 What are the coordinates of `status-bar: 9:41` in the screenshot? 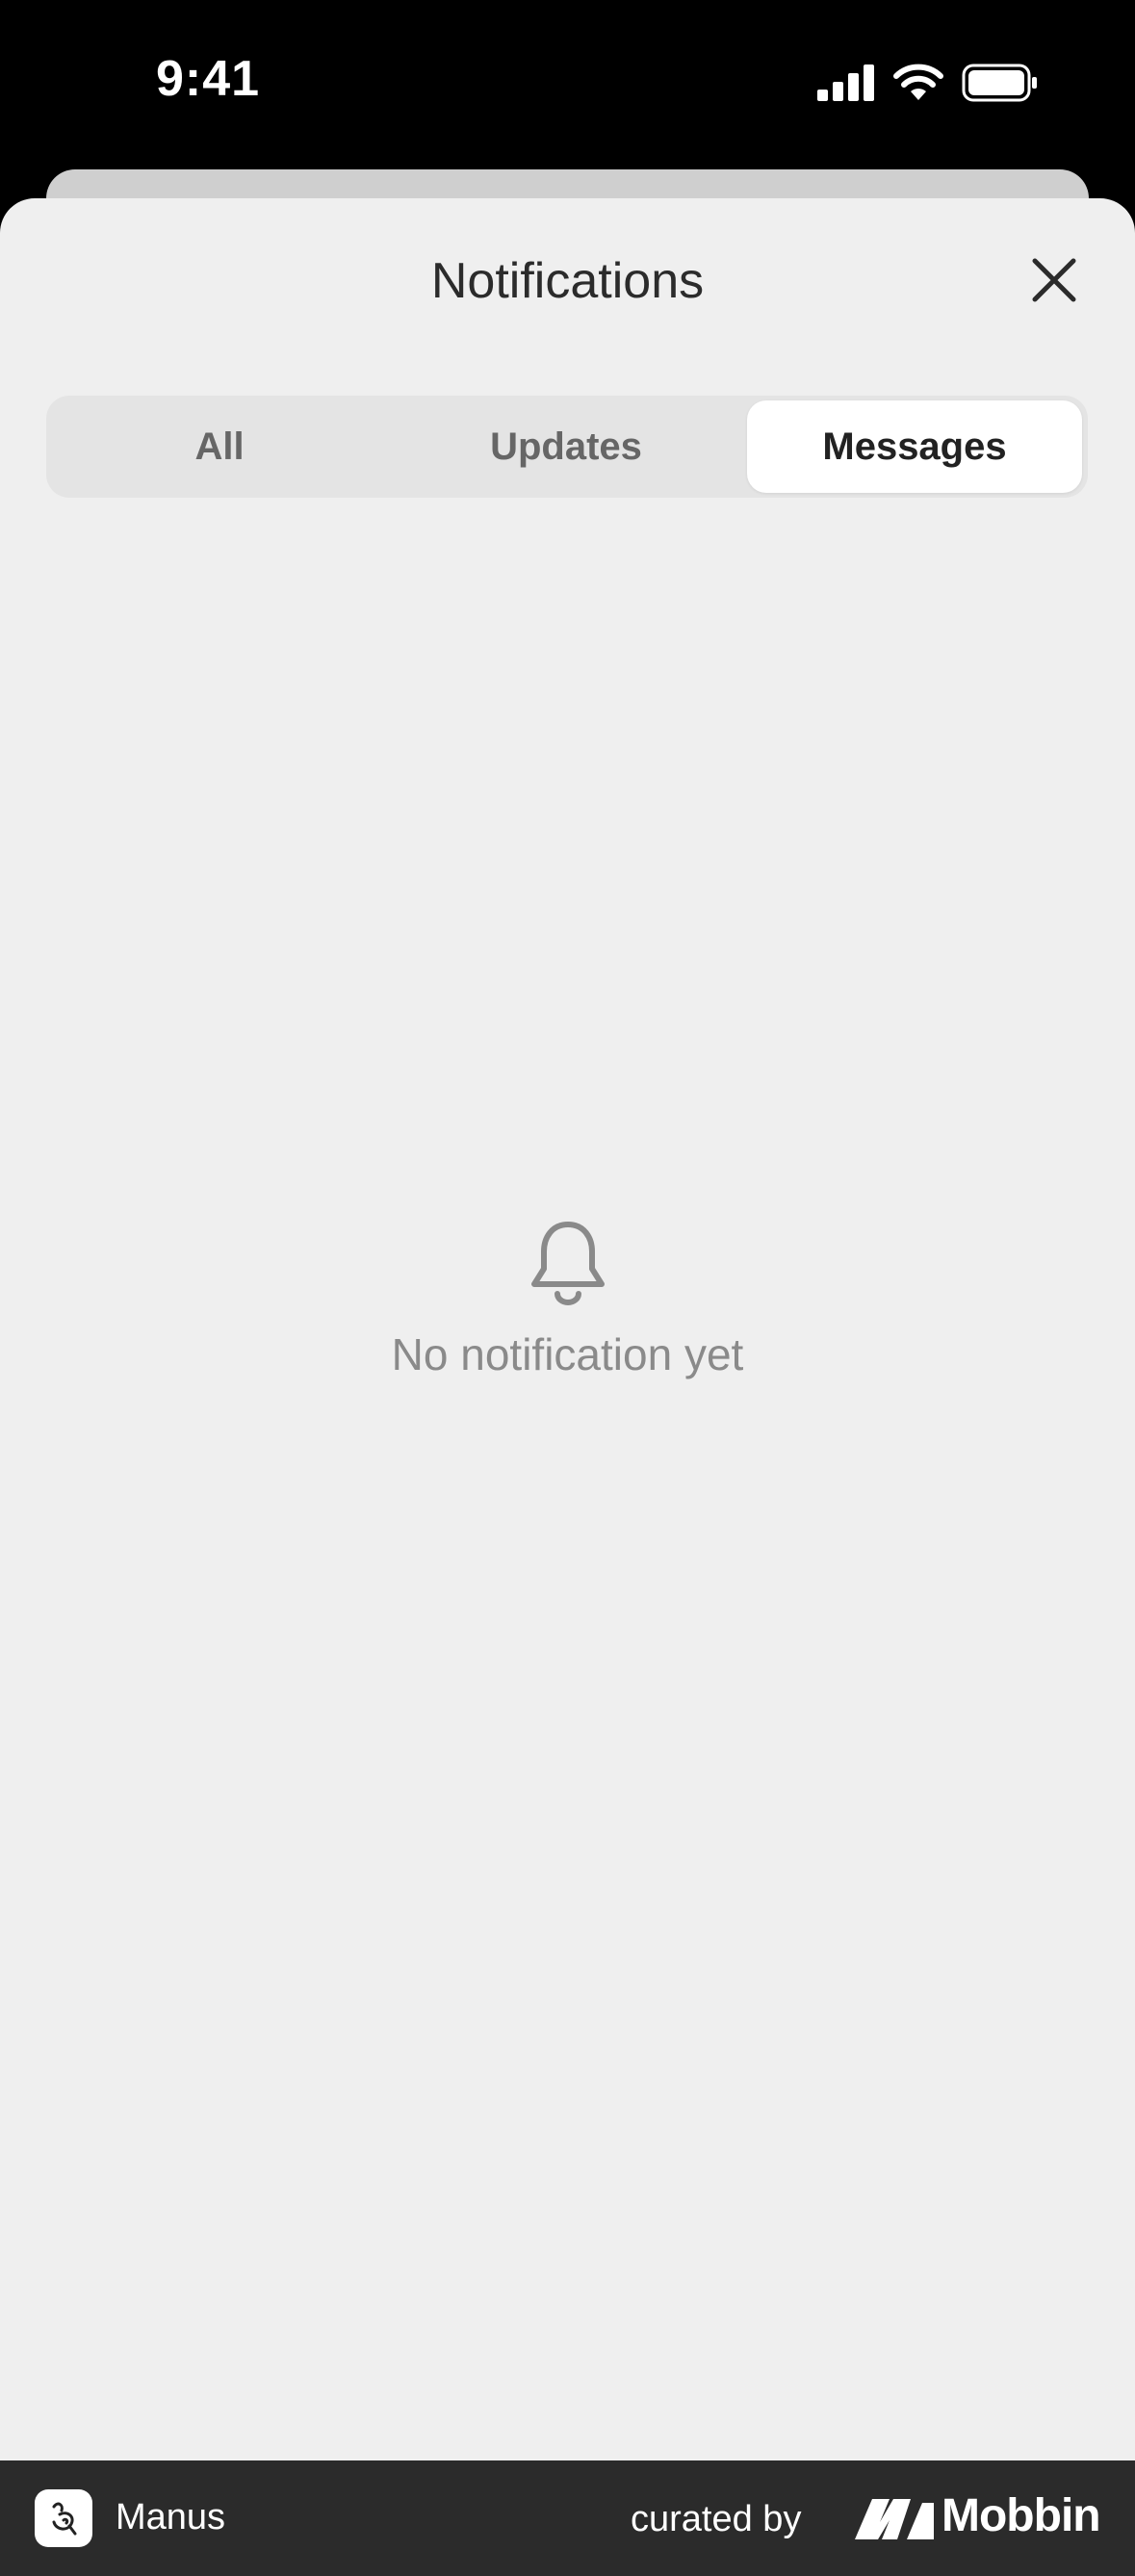 It's located at (567, 85).